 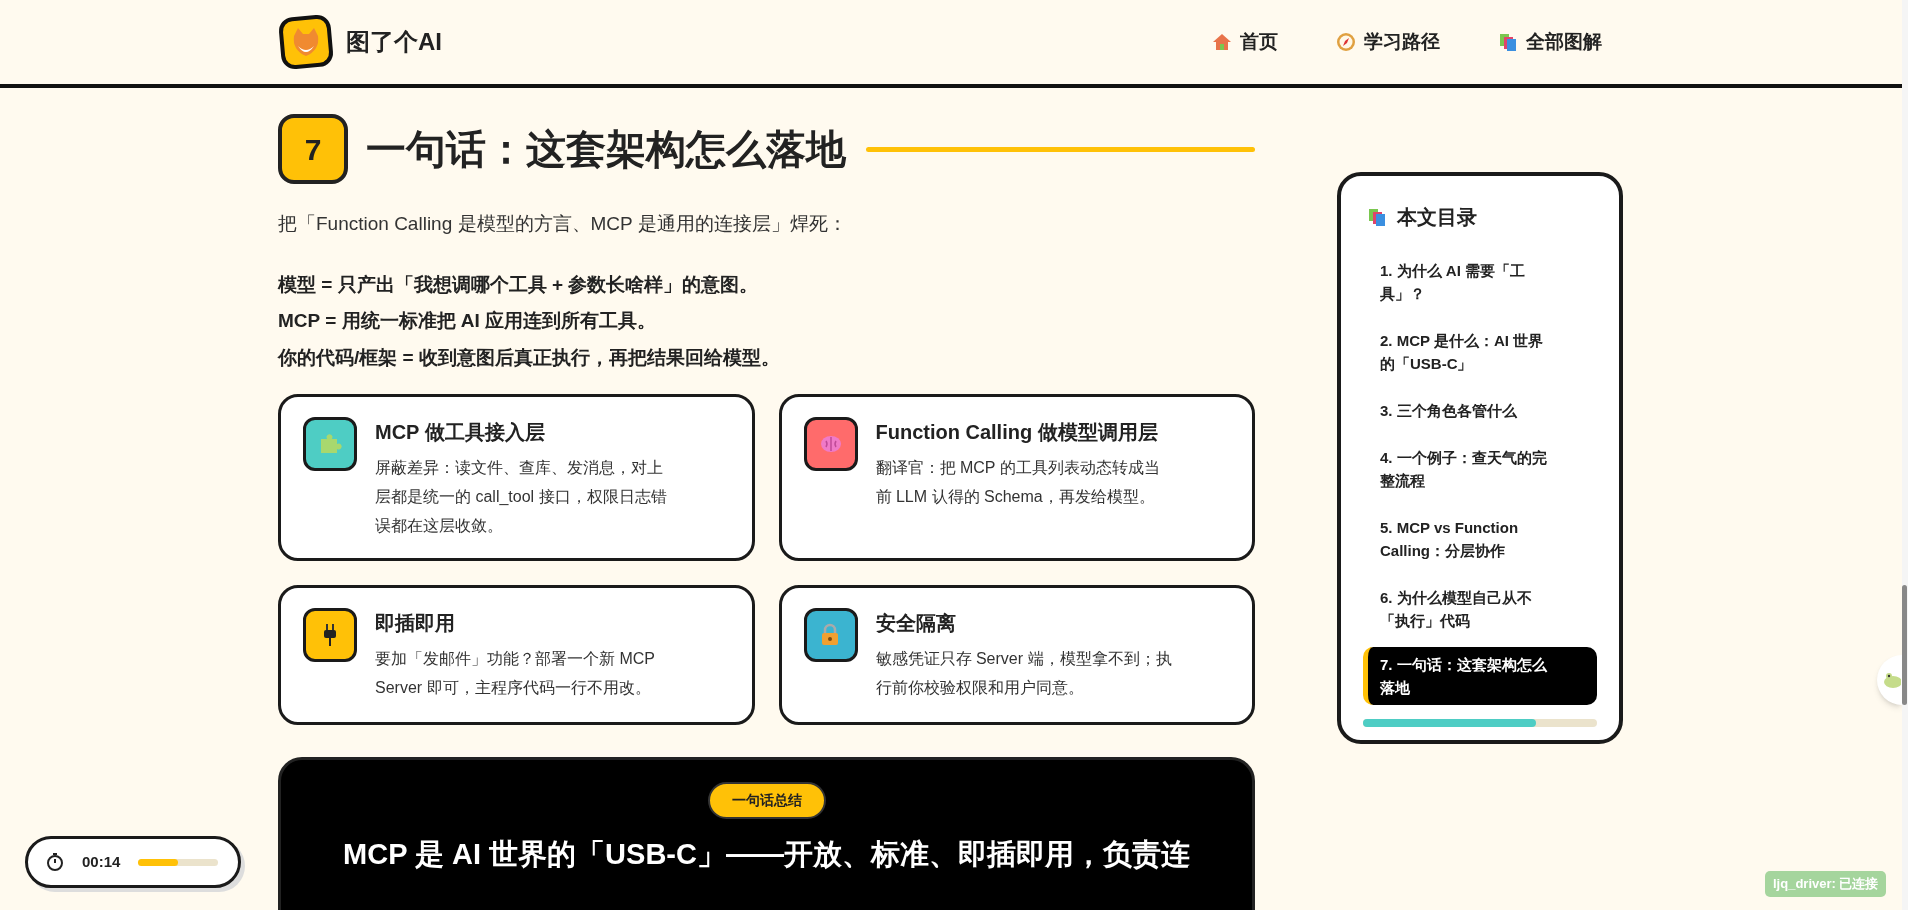 I want to click on scrollbar-thumb, so click(x=1904, y=645).